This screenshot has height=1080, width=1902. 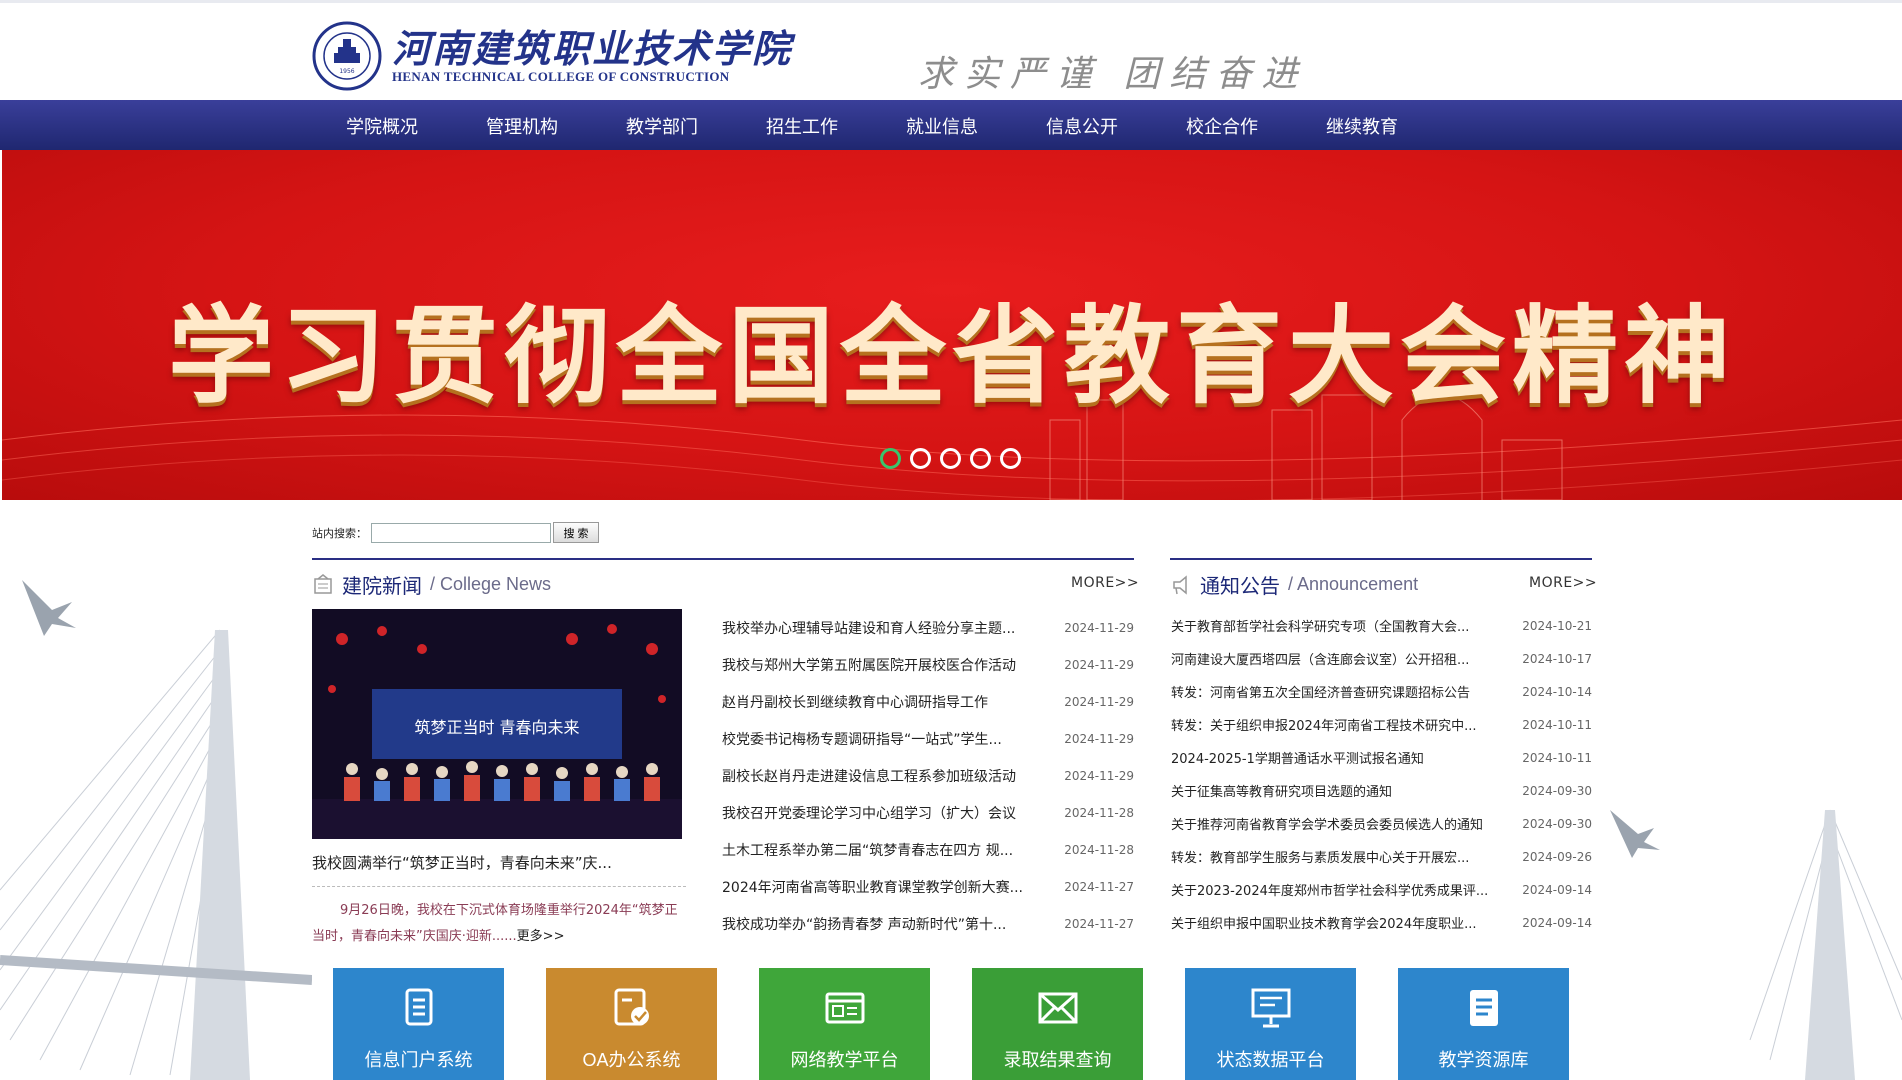 What do you see at coordinates (1563, 583) in the screenshot?
I see `notice-more-link: MORE>>` at bounding box center [1563, 583].